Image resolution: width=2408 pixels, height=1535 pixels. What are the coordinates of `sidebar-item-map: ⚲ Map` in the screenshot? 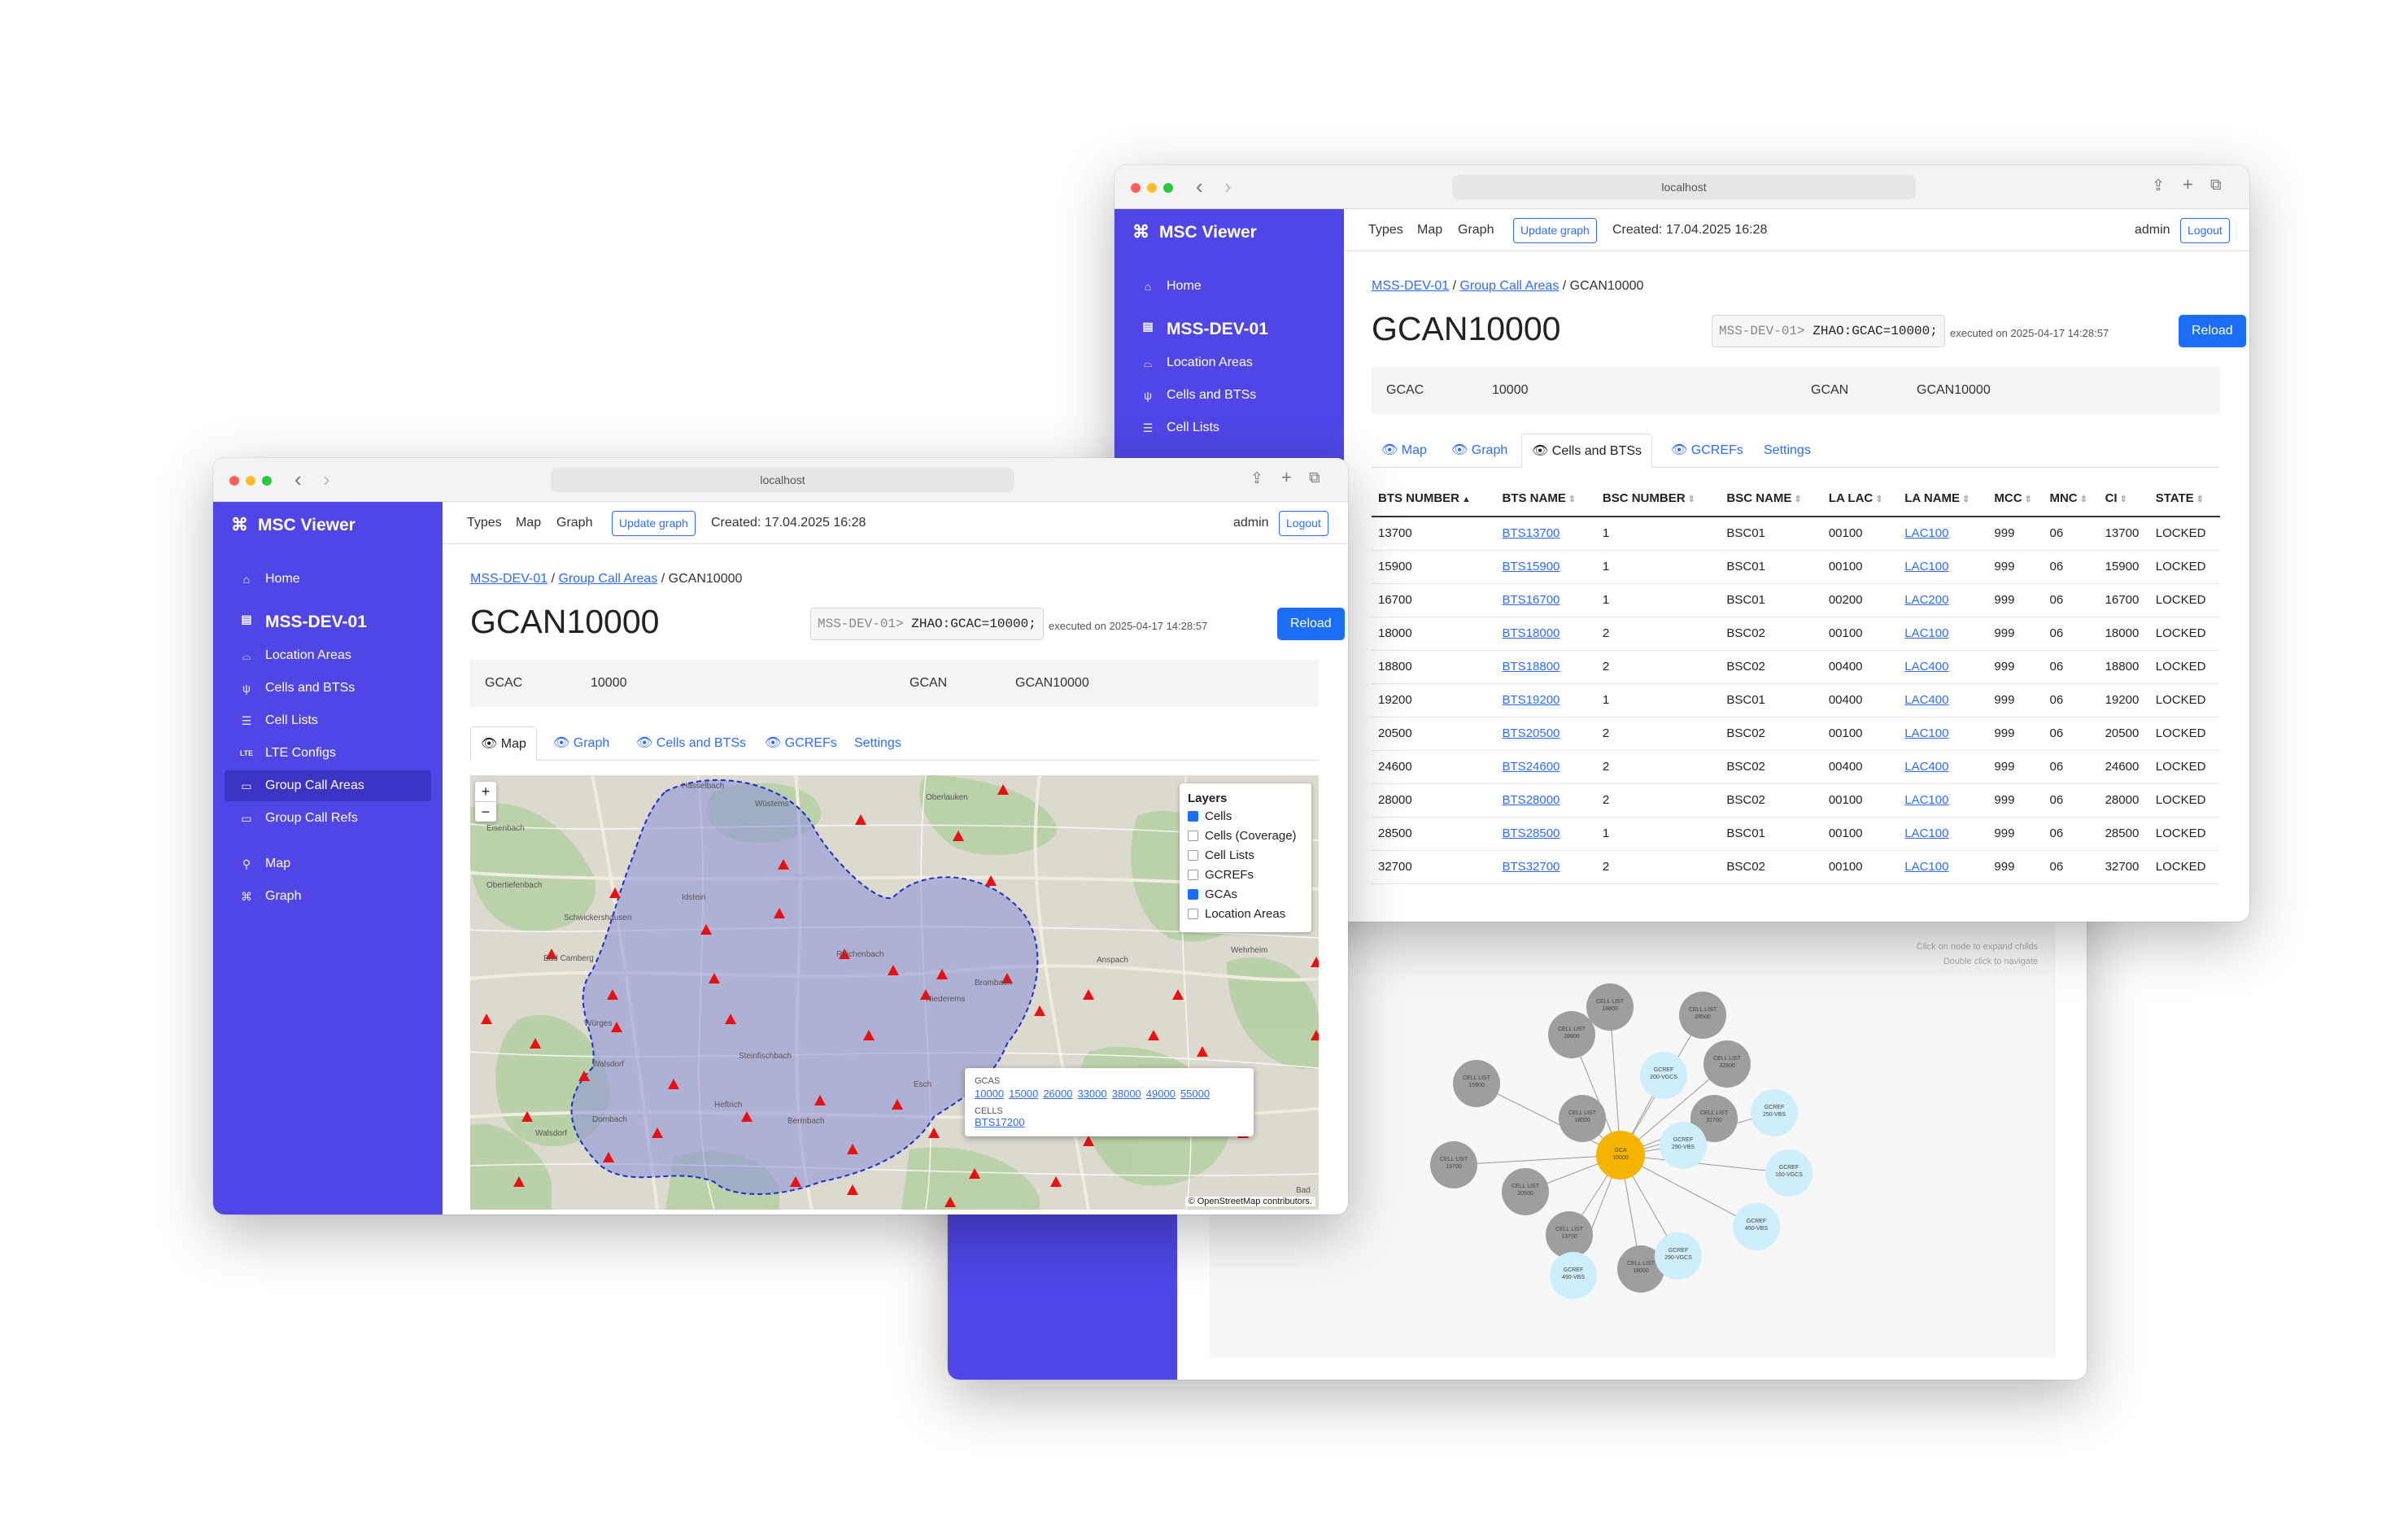 It's located at (328, 863).